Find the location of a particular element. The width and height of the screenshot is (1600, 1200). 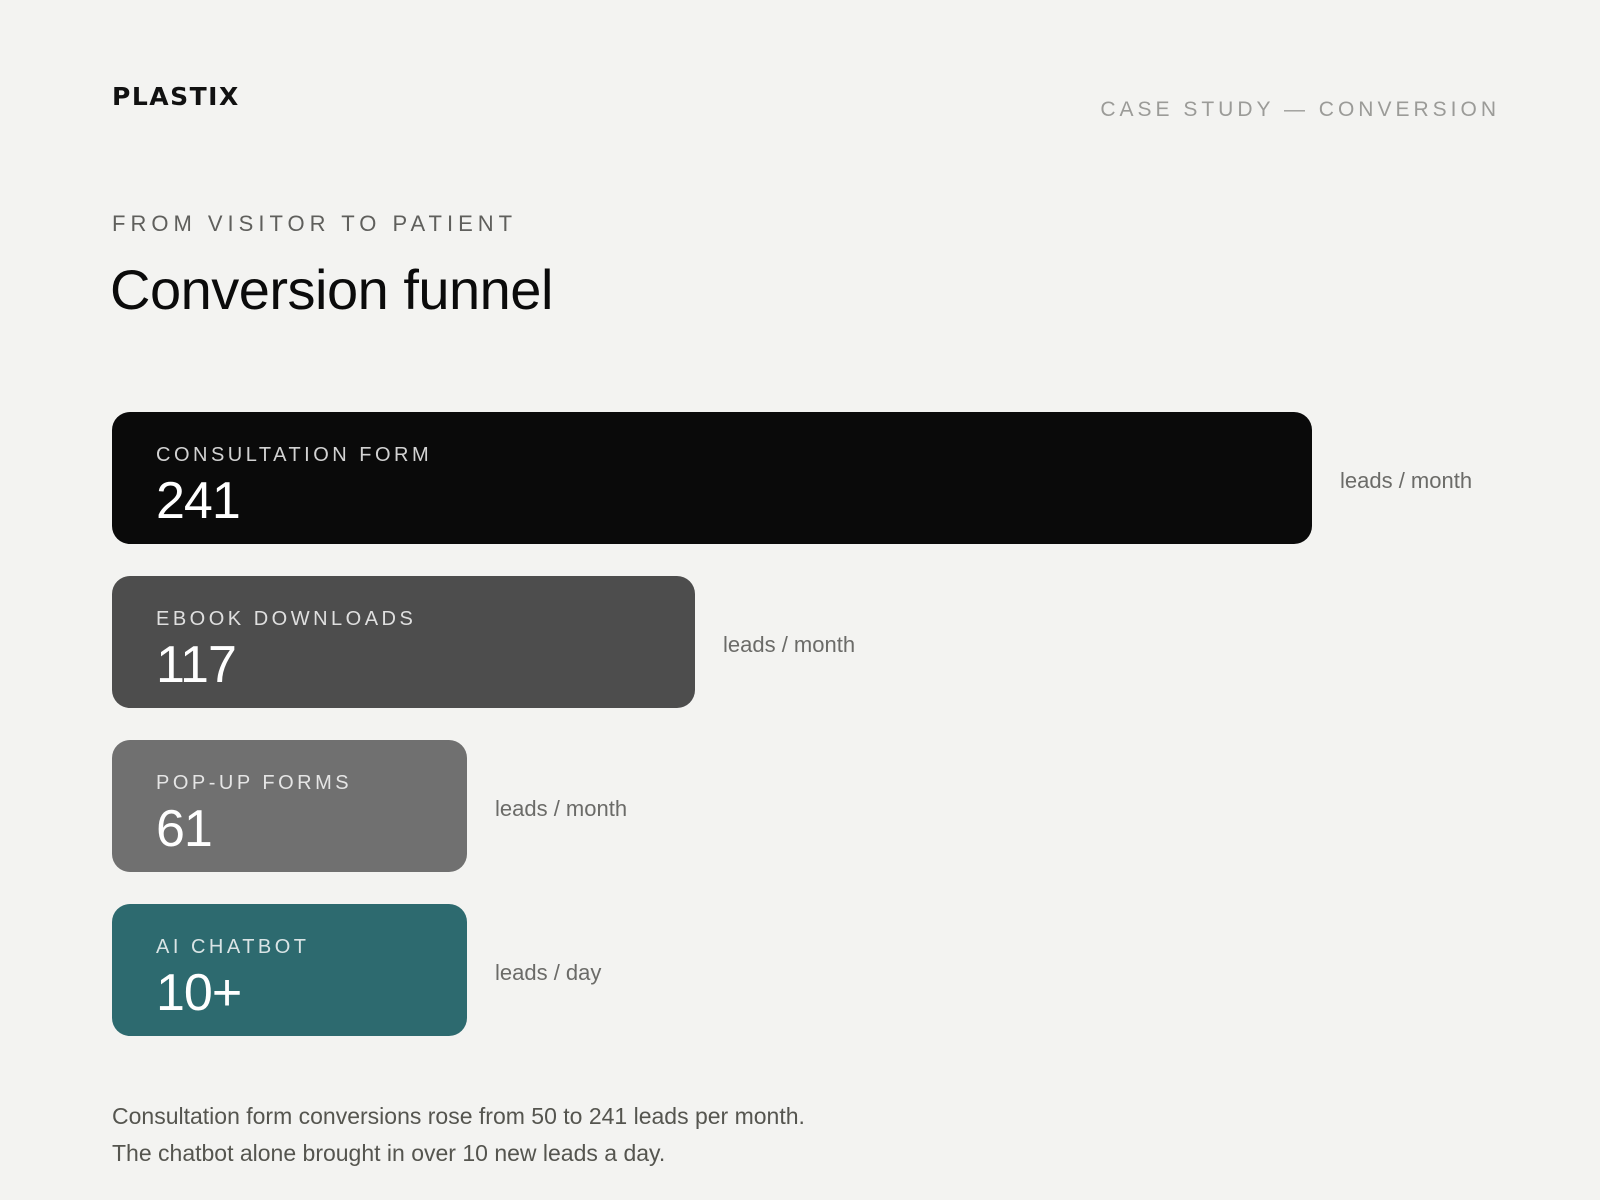

bar-value: 117 is located at coordinates (196, 665).